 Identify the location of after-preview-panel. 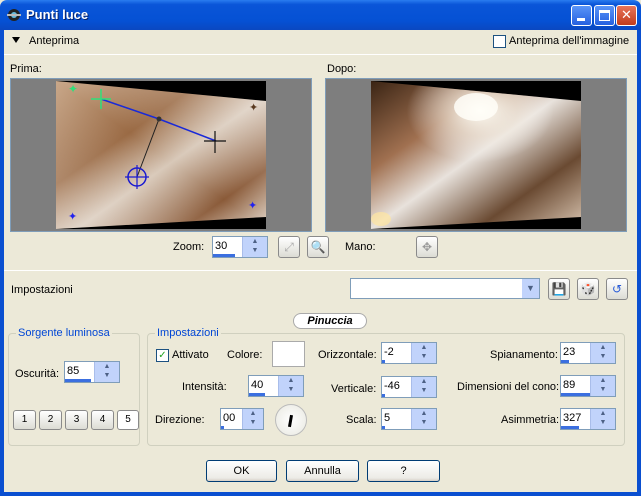
(476, 155).